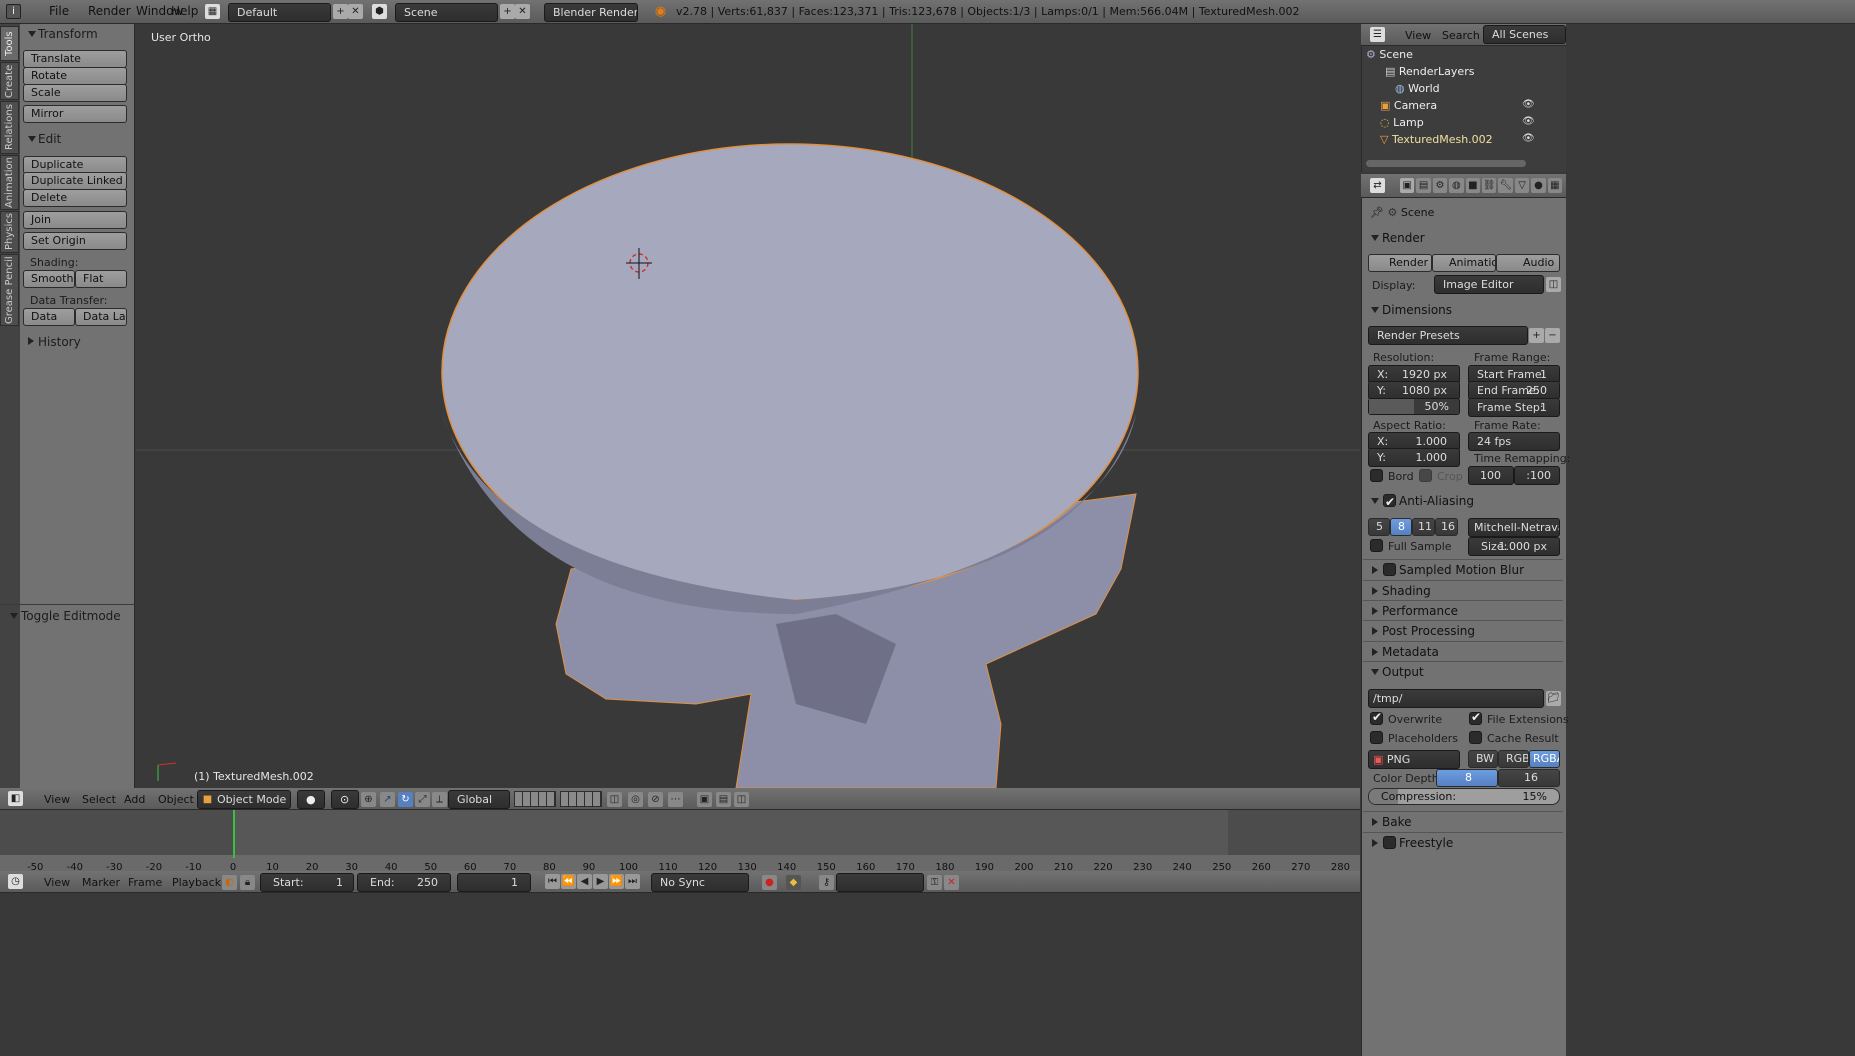  Describe the element at coordinates (1456, 843) in the screenshot. I see `freestyle-panel-header: Freestyle` at that location.